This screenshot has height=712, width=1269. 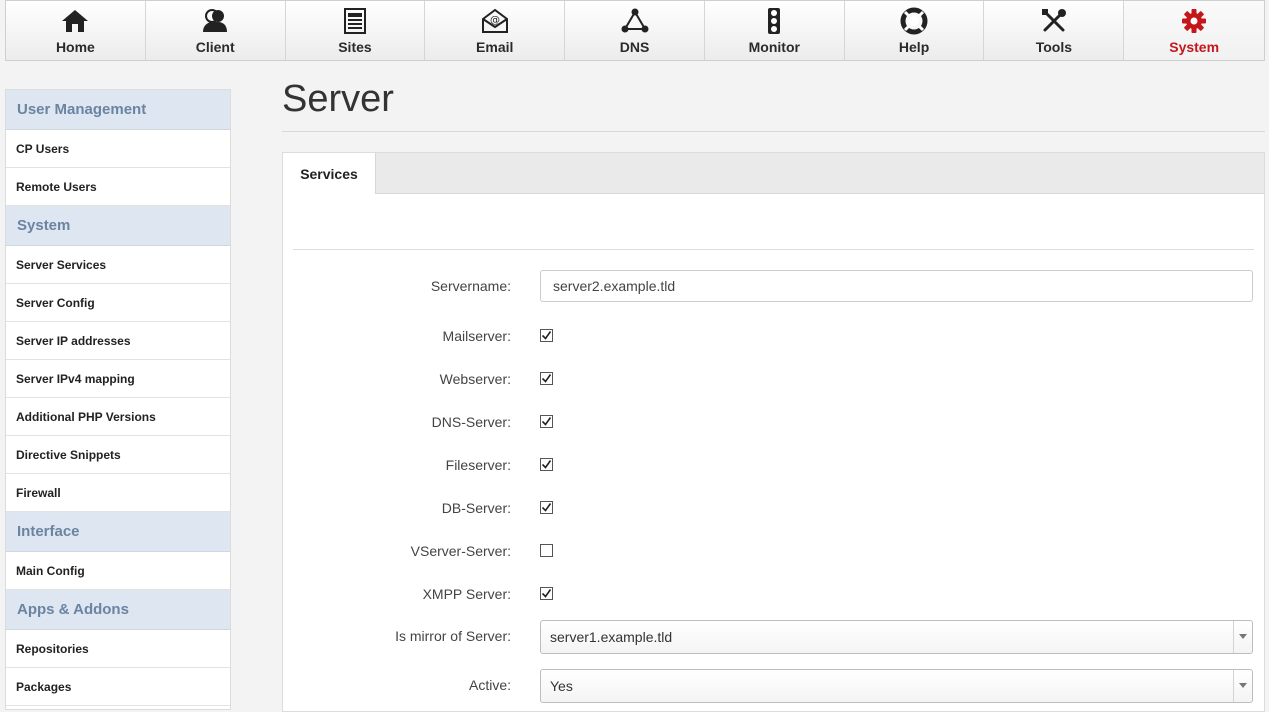 I want to click on vserver-server-label: VServer-Server:, so click(x=460, y=551).